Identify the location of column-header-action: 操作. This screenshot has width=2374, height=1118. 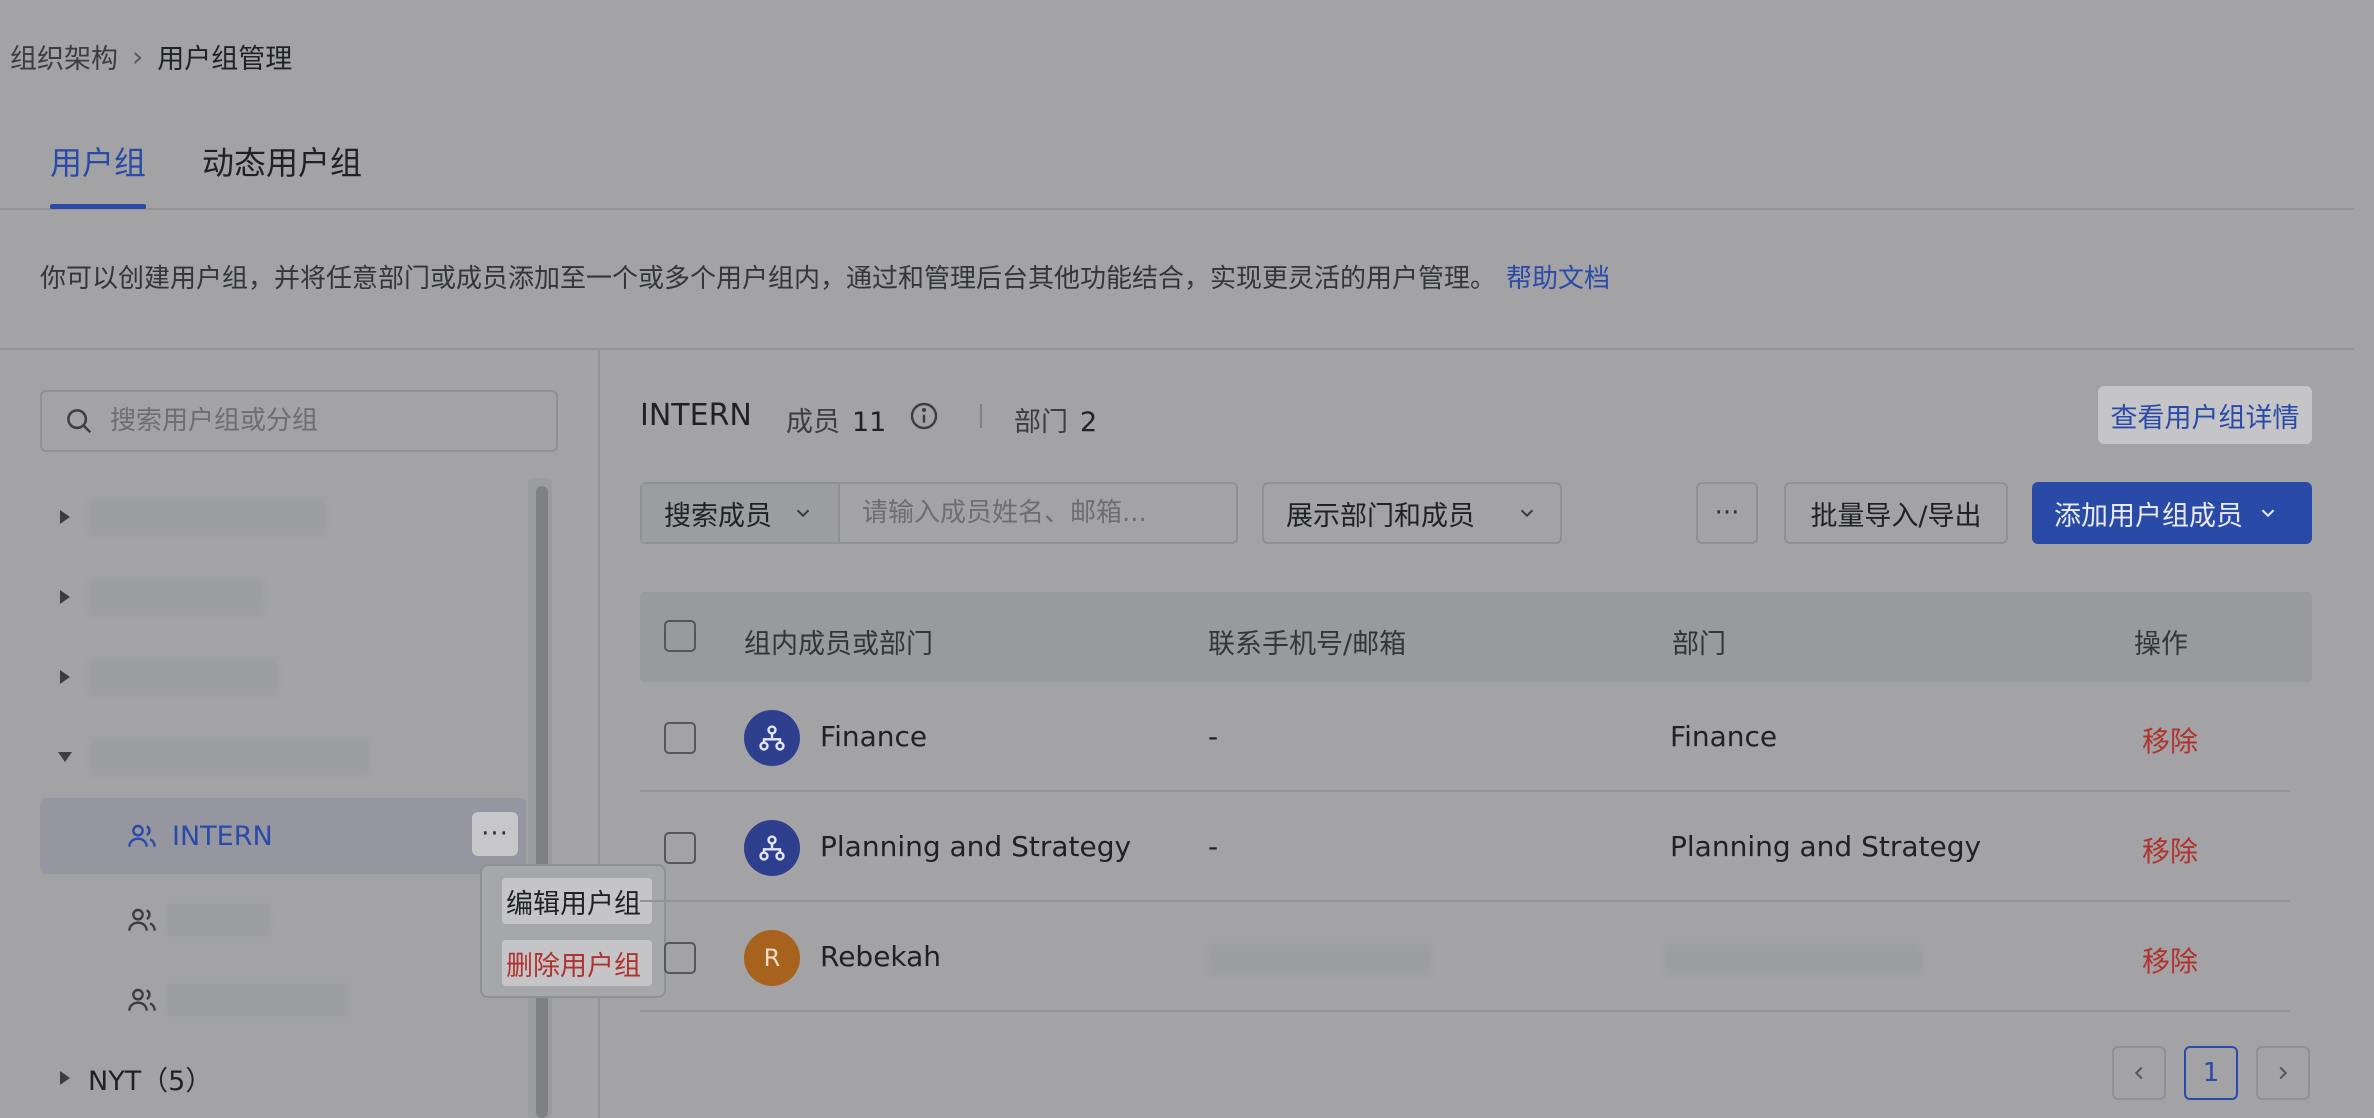
(2161, 644).